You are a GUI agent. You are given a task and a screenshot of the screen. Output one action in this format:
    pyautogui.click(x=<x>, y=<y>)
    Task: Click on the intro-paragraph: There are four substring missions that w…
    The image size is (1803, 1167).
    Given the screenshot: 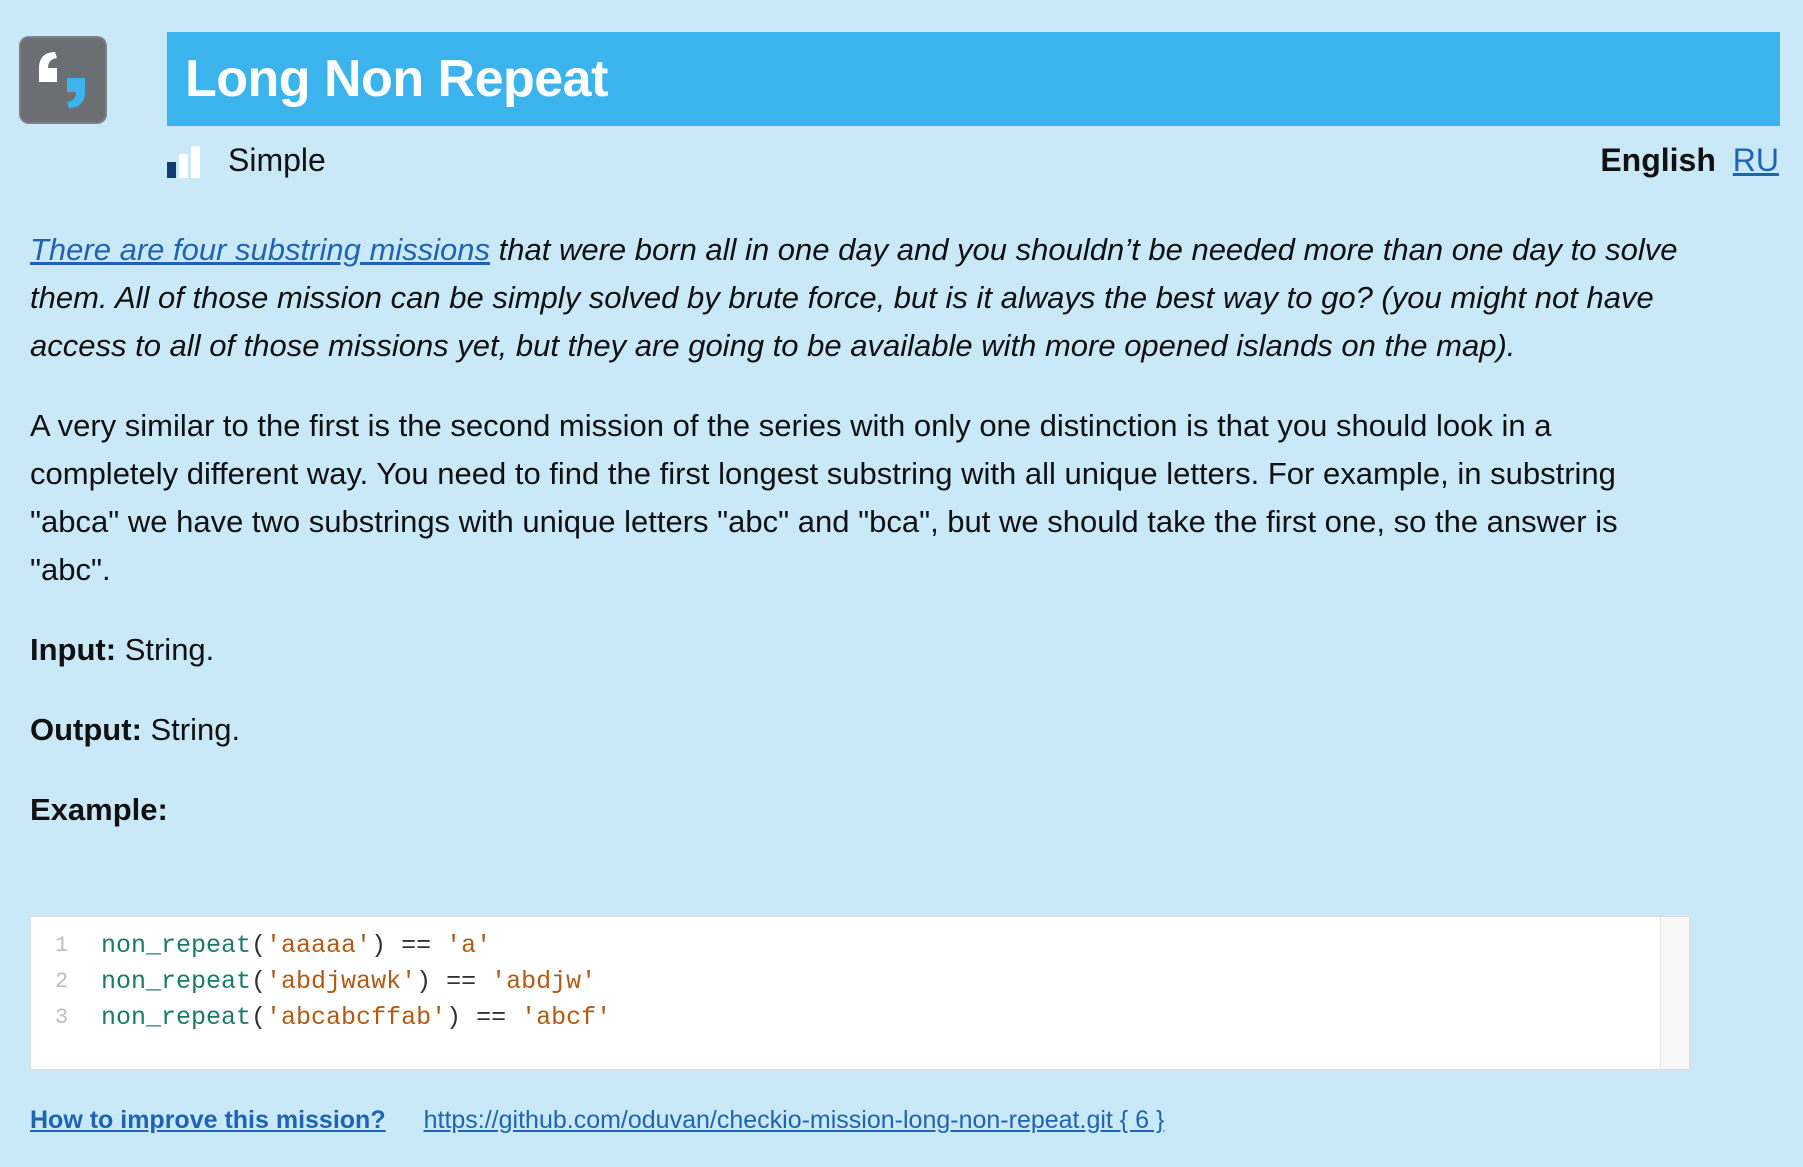 What is the action you would take?
    pyautogui.click(x=860, y=298)
    